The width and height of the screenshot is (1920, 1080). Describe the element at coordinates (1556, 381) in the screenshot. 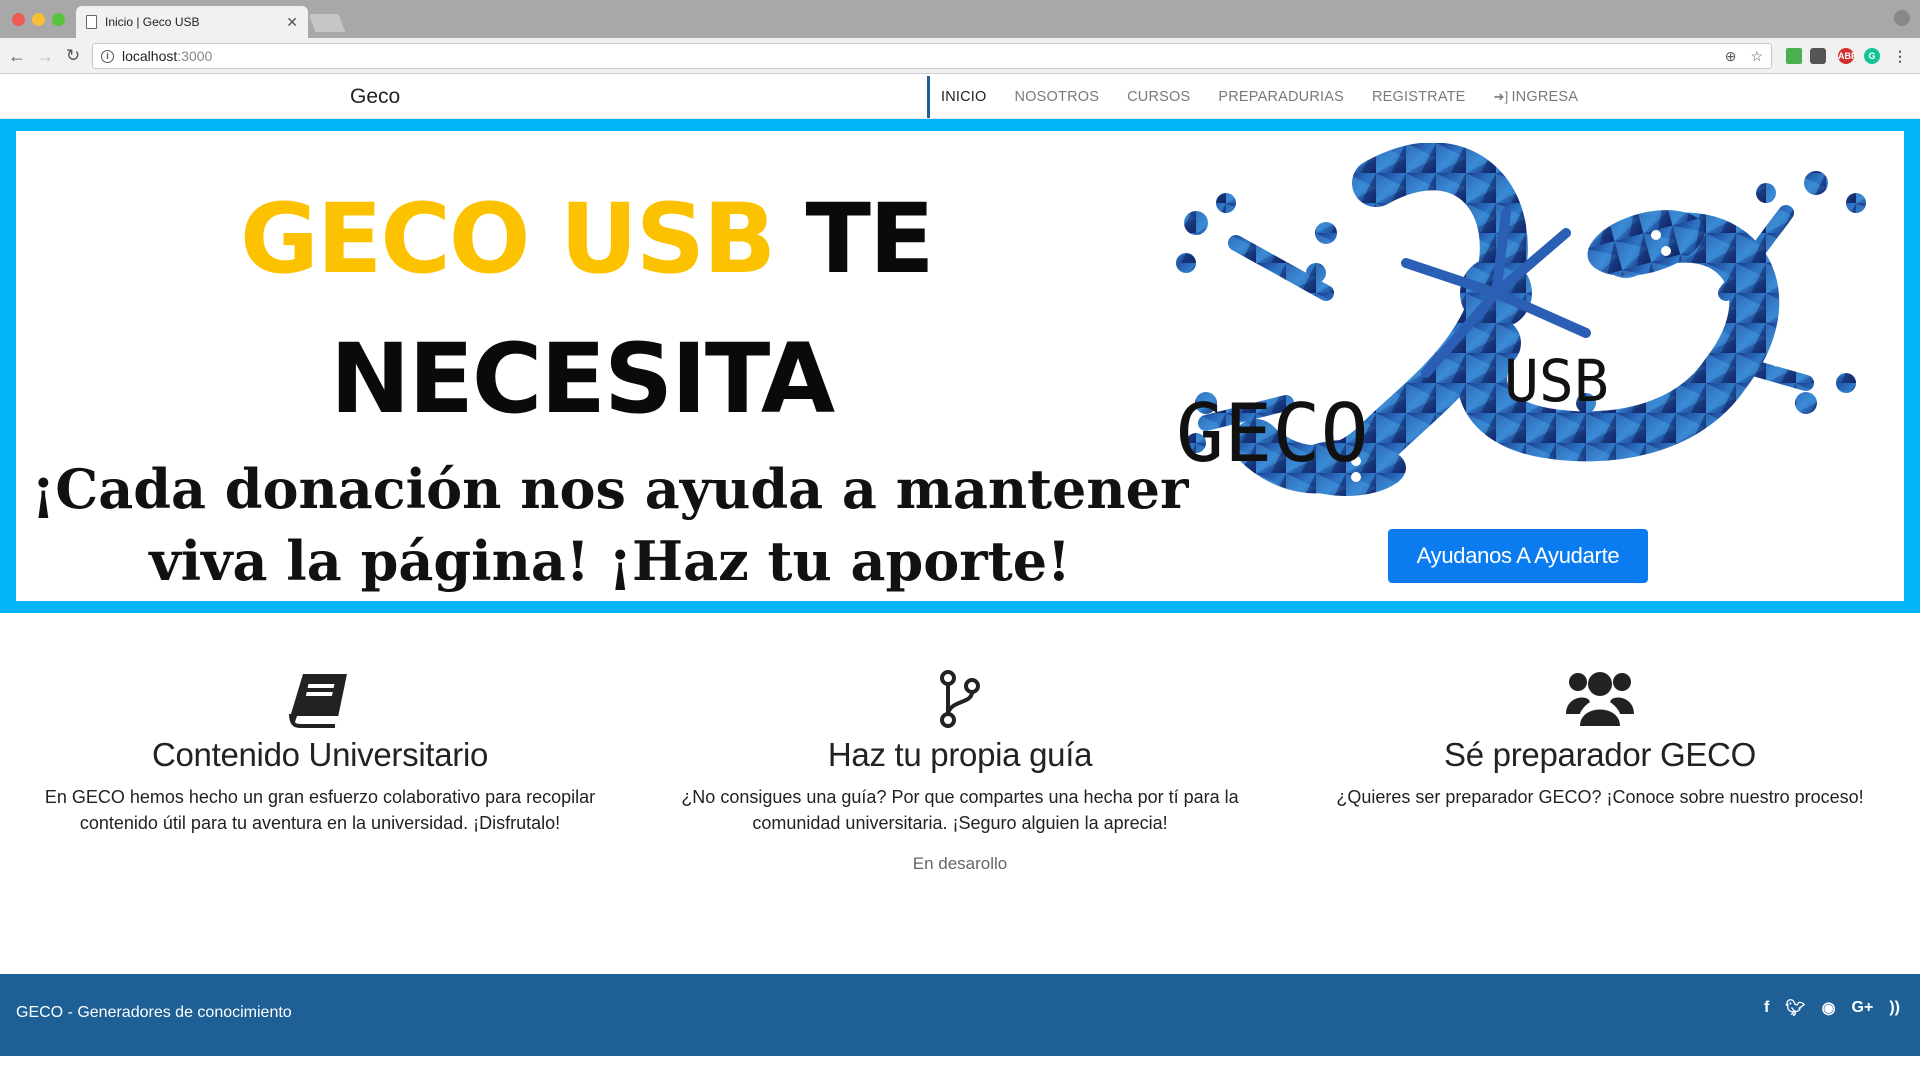

I see `logo-text-usb: USB` at that location.